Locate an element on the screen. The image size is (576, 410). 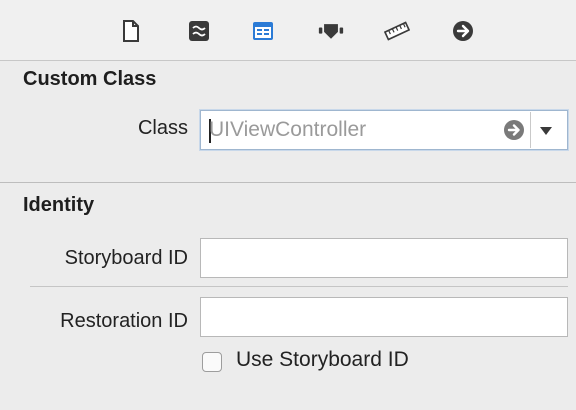
storyboard-id-field is located at coordinates (384, 258).